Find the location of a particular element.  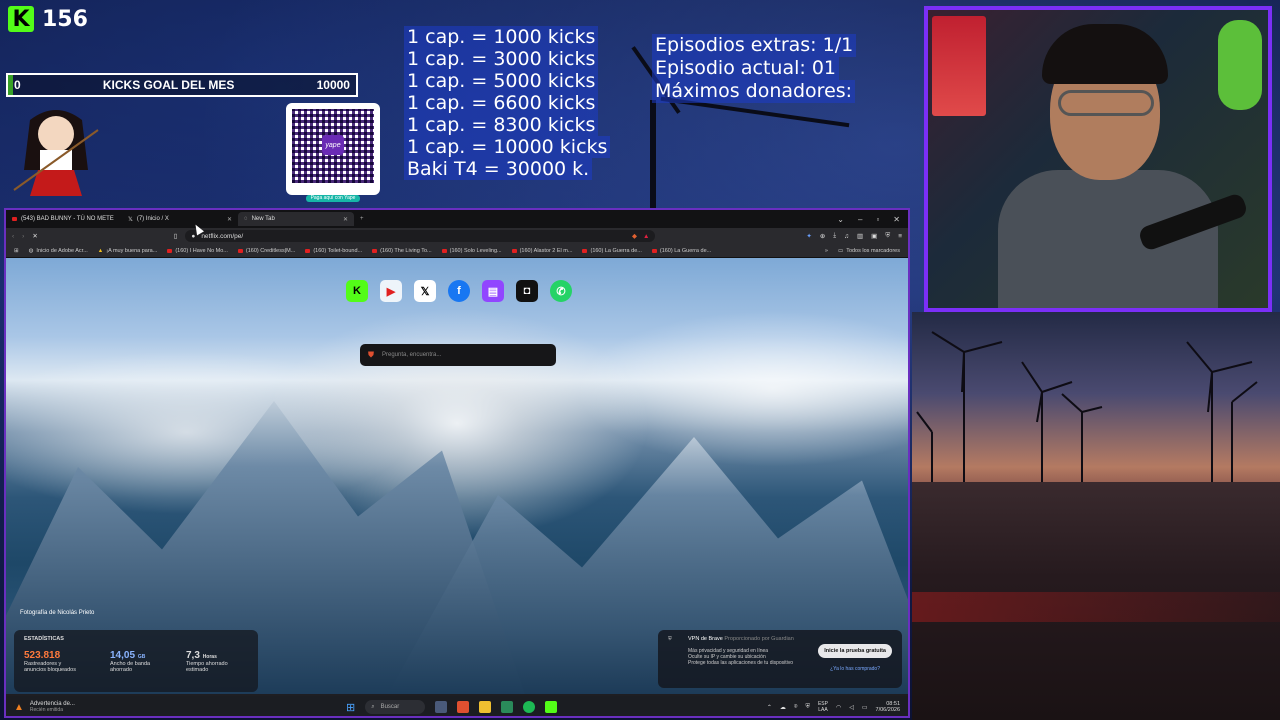

facebook-icon: f is located at coordinates (459, 291).